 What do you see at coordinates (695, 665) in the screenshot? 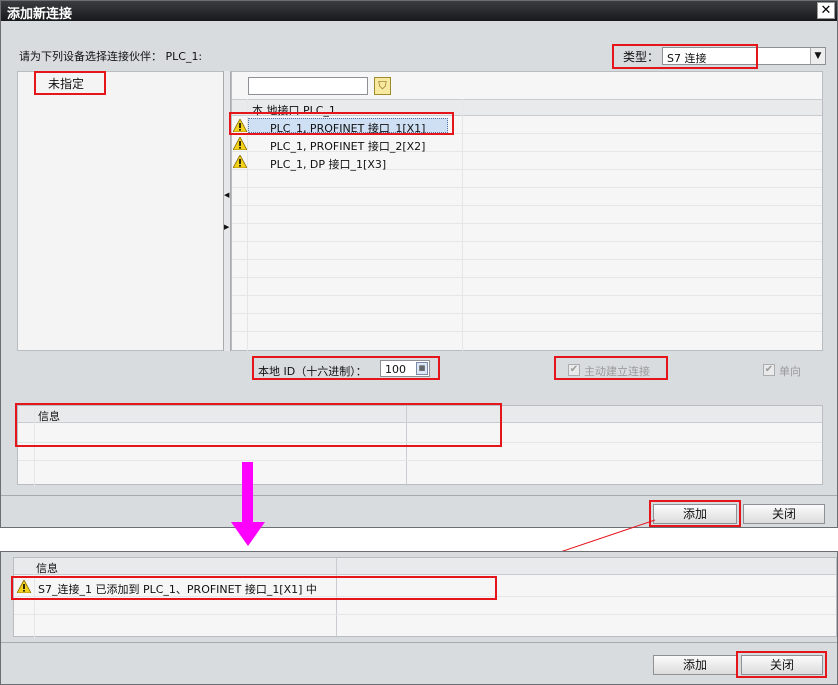
I see `result-add-button: 添加` at bounding box center [695, 665].